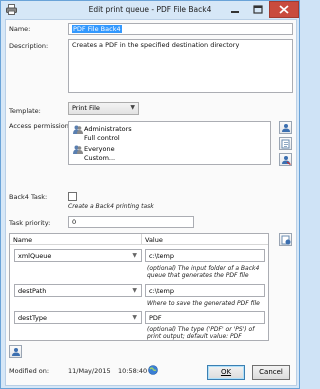  What do you see at coordinates (133, 371) in the screenshot?
I see `modified-time: 10:58:40` at bounding box center [133, 371].